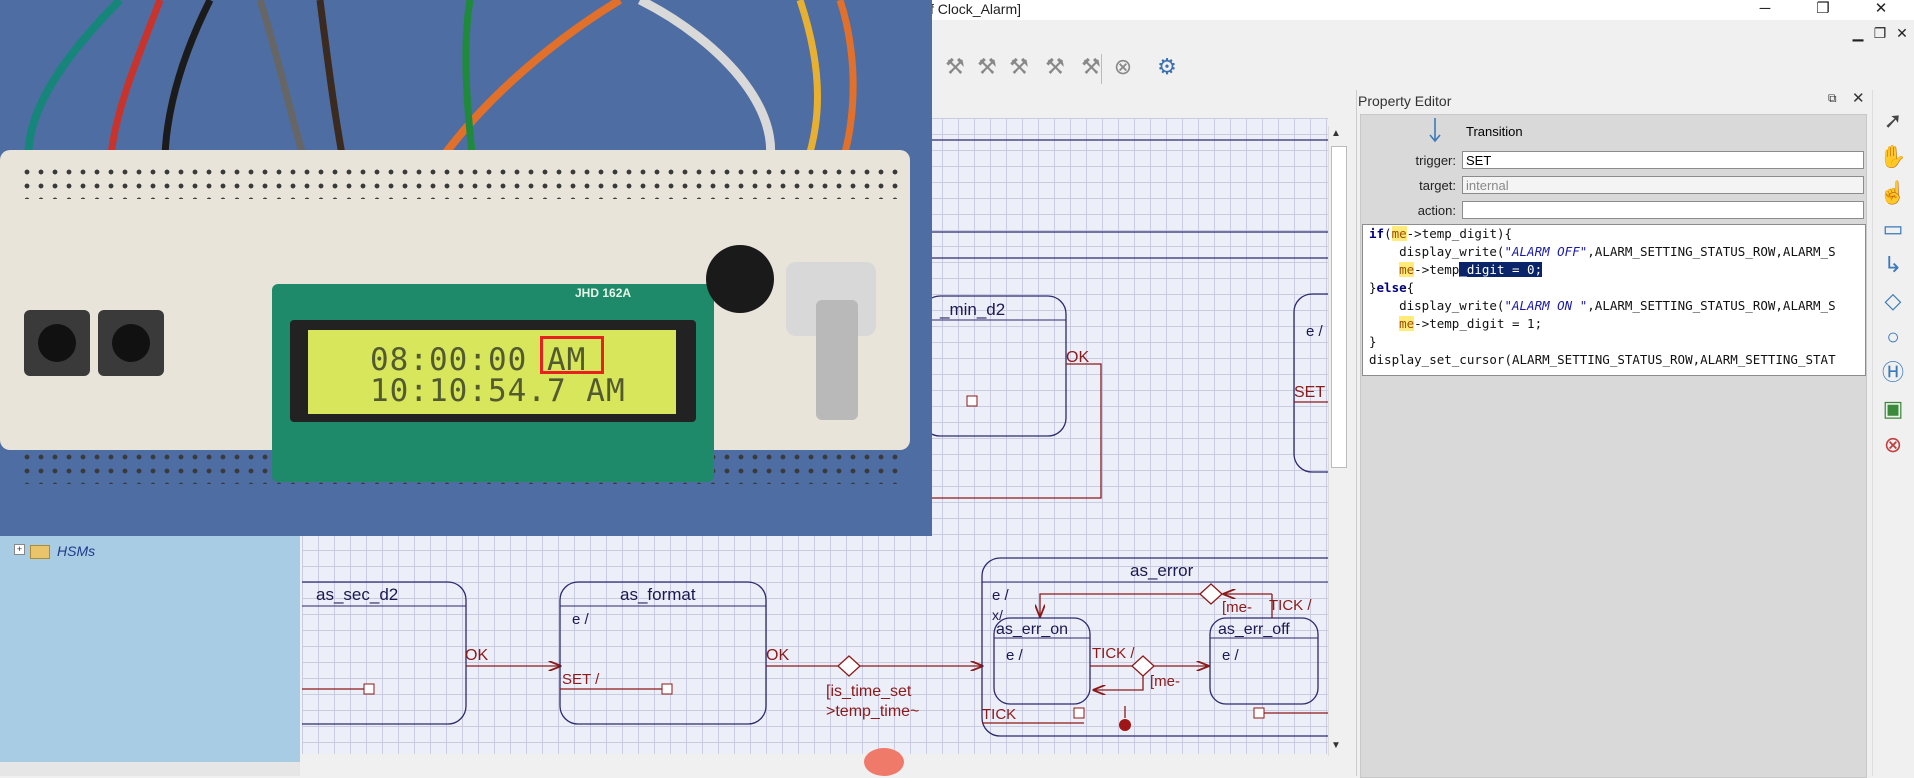 Image resolution: width=1914 pixels, height=778 pixels. What do you see at coordinates (1893, 229) in the screenshot?
I see `state-icon: ▭` at bounding box center [1893, 229].